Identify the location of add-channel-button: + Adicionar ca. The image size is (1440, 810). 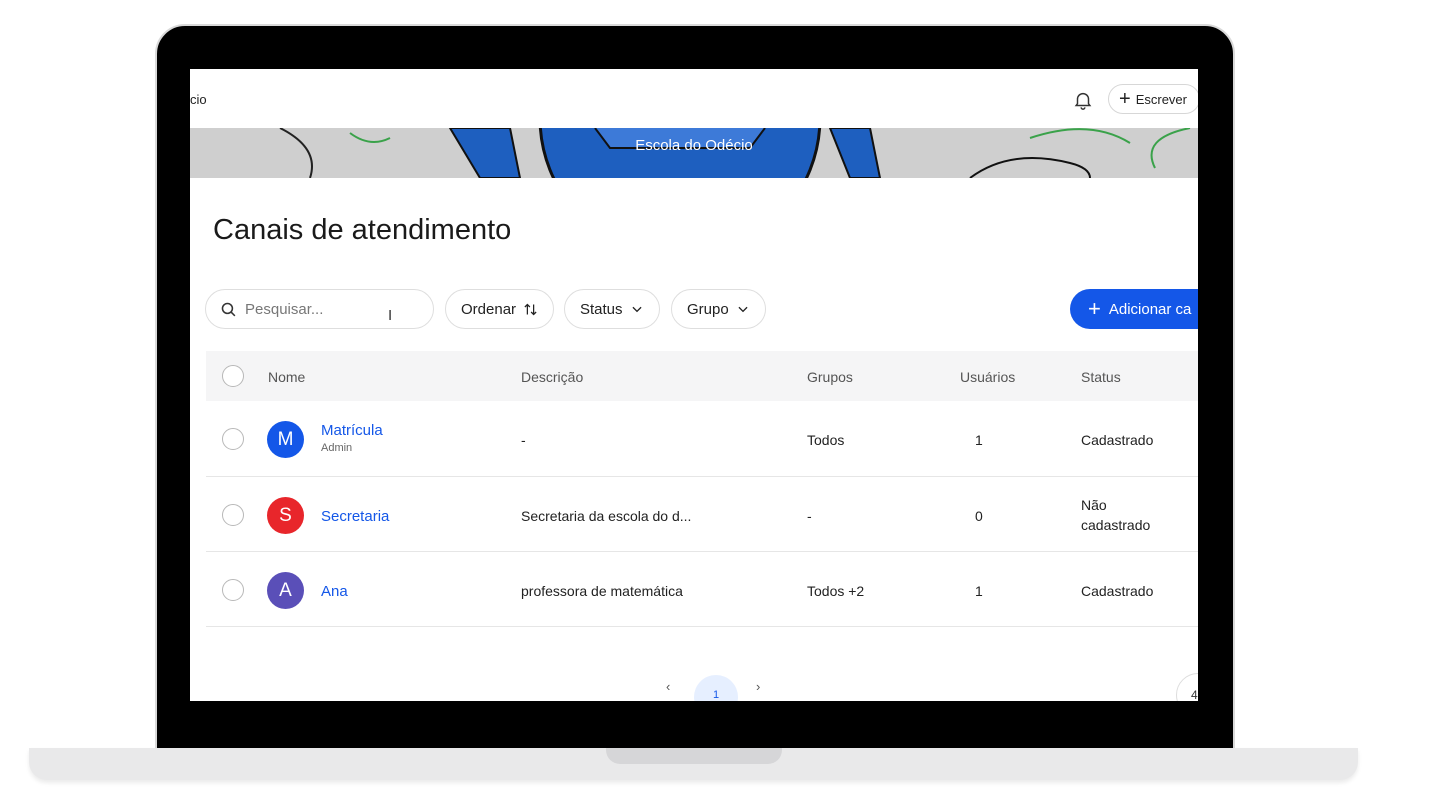
(1134, 309).